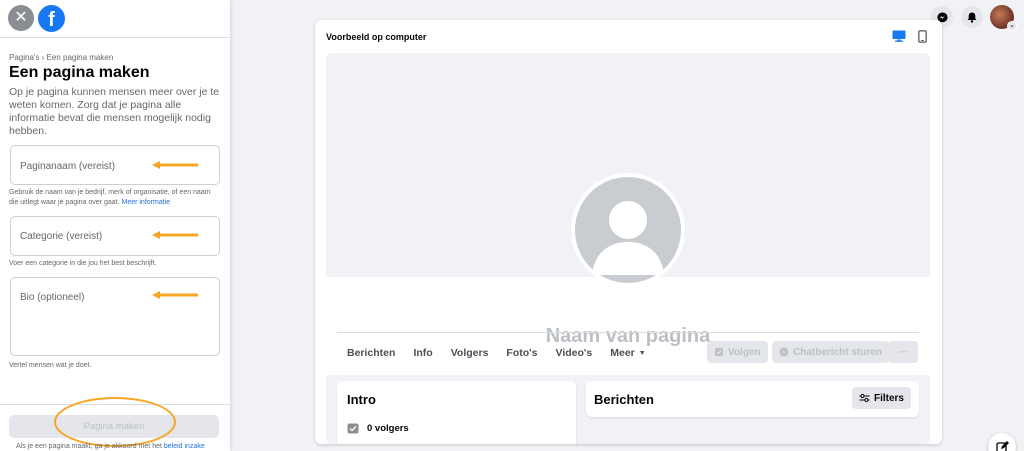 Image resolution: width=1024 pixels, height=451 pixels. What do you see at coordinates (371, 353) in the screenshot?
I see `tab-berichten: Berichten` at bounding box center [371, 353].